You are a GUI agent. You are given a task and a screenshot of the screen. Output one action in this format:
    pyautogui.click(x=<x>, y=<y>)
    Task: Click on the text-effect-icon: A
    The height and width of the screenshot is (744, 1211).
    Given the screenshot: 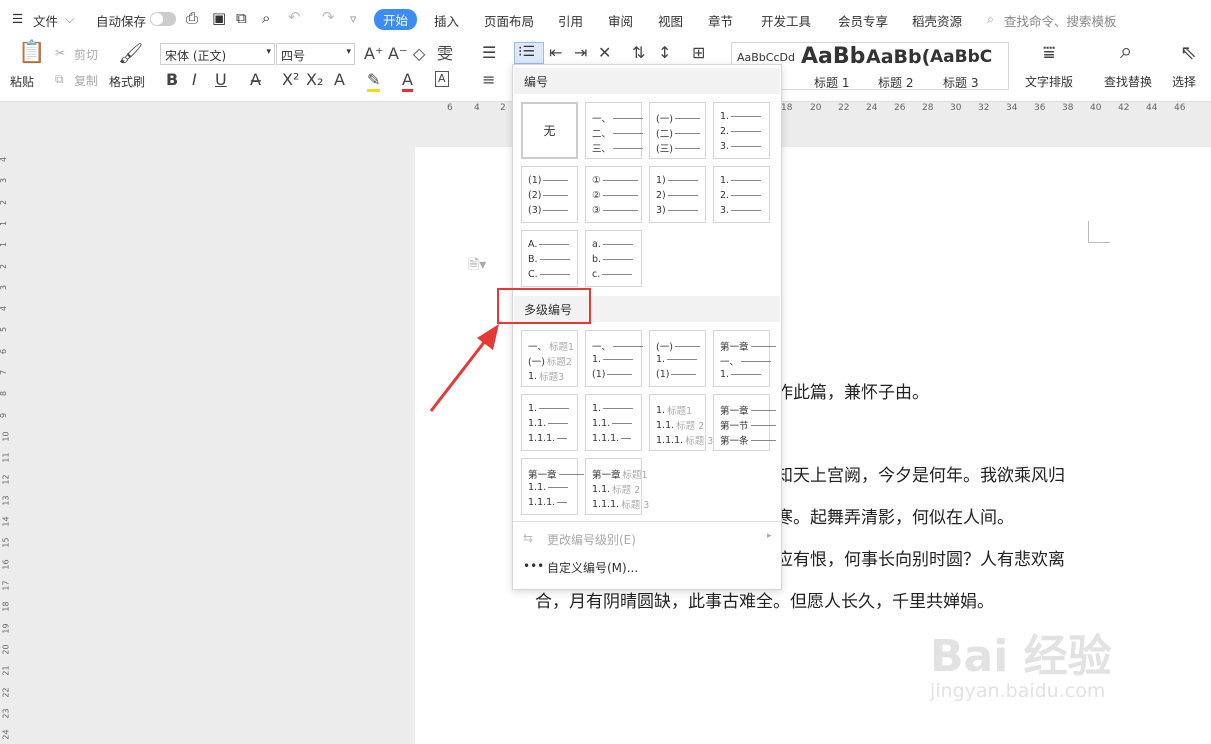 What is the action you would take?
    pyautogui.click(x=339, y=80)
    